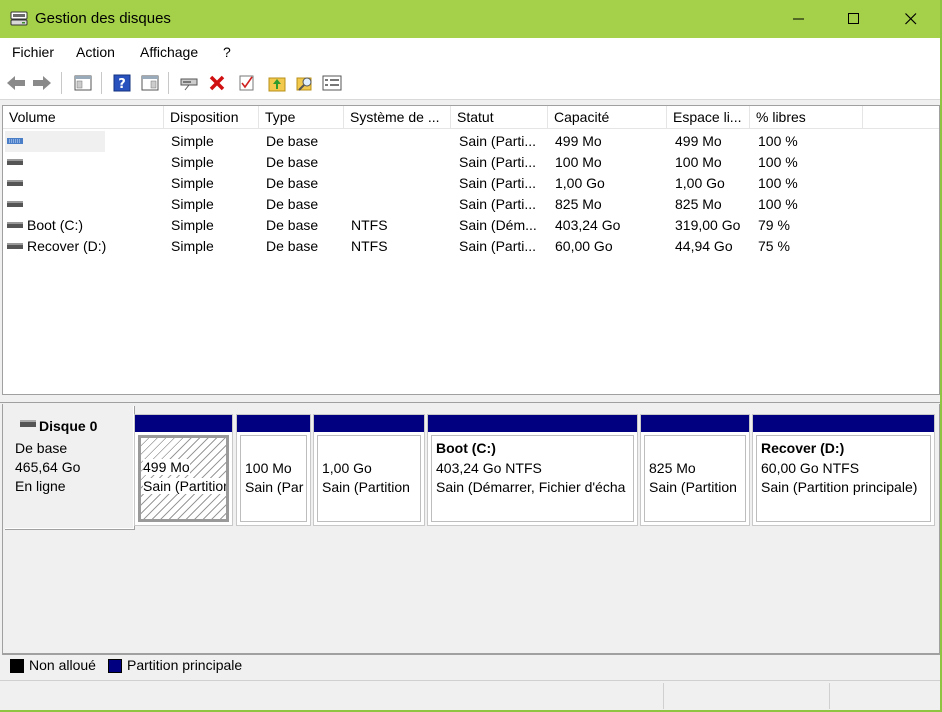  Describe the element at coordinates (470, 19) in the screenshot. I see `title-bar: Gestion des disques` at that location.